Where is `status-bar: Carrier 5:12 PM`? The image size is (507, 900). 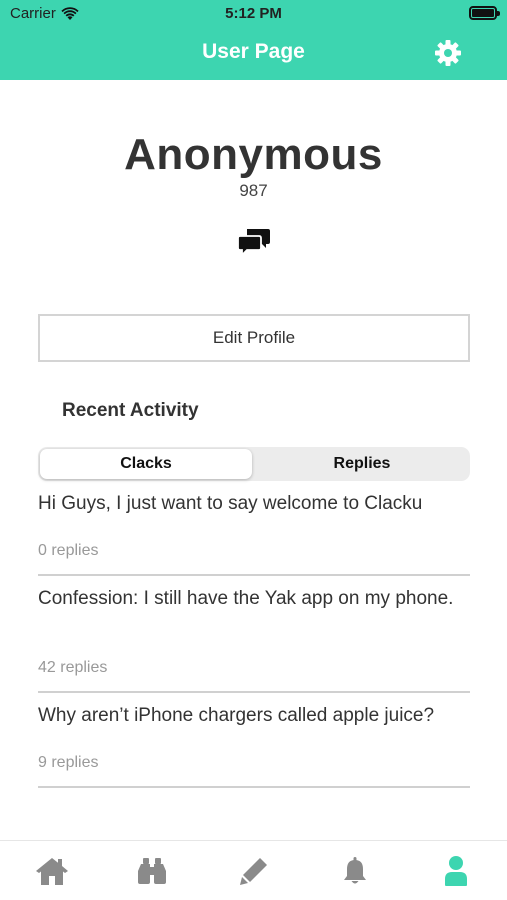
status-bar: Carrier 5:12 PM is located at coordinates (253, 14).